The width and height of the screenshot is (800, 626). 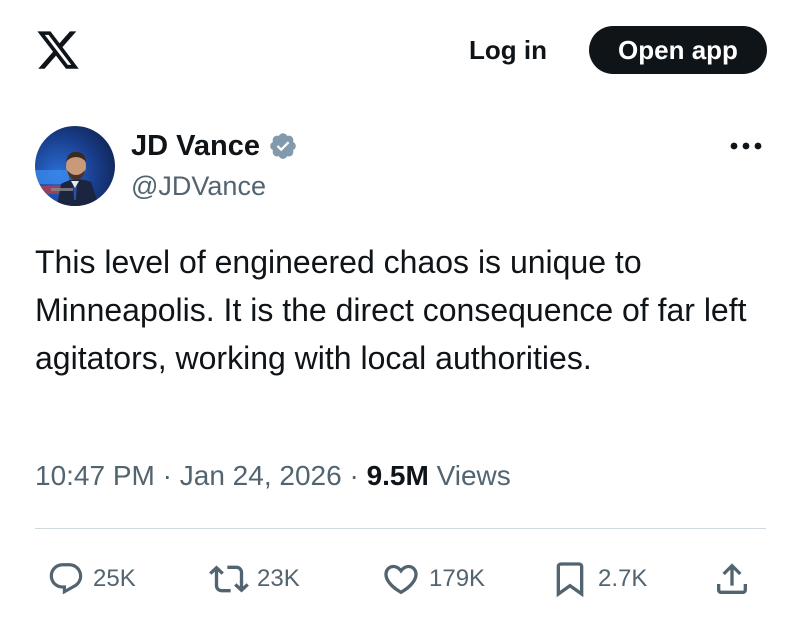 What do you see at coordinates (508, 50) in the screenshot?
I see `login-button: Log in` at bounding box center [508, 50].